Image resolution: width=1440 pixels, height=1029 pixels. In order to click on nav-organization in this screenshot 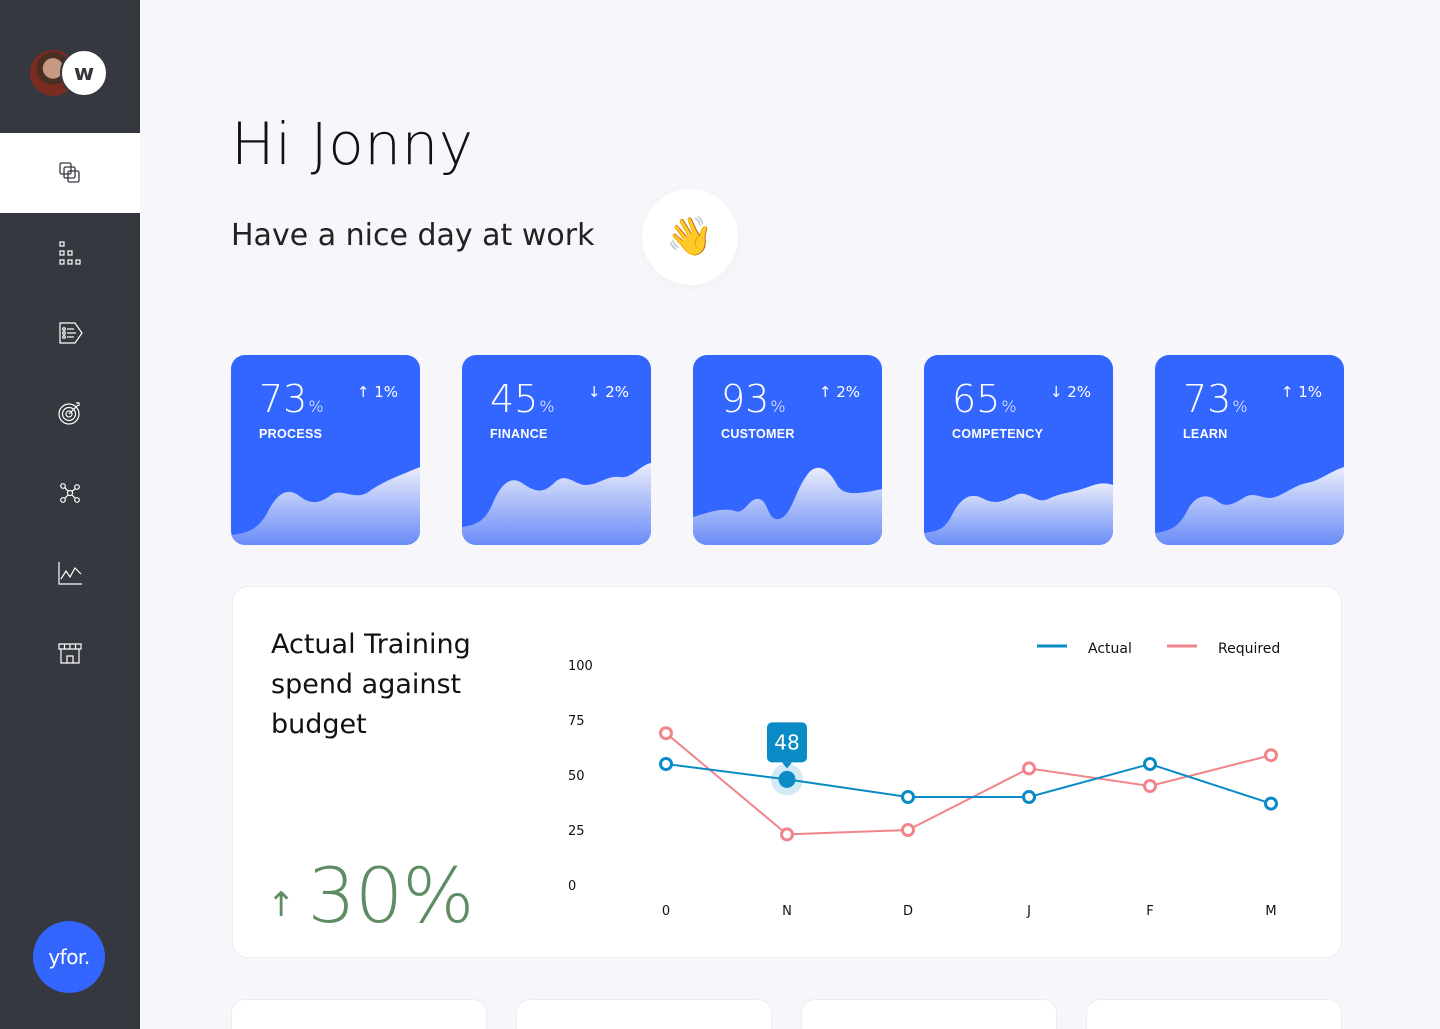, I will do `click(70, 253)`.